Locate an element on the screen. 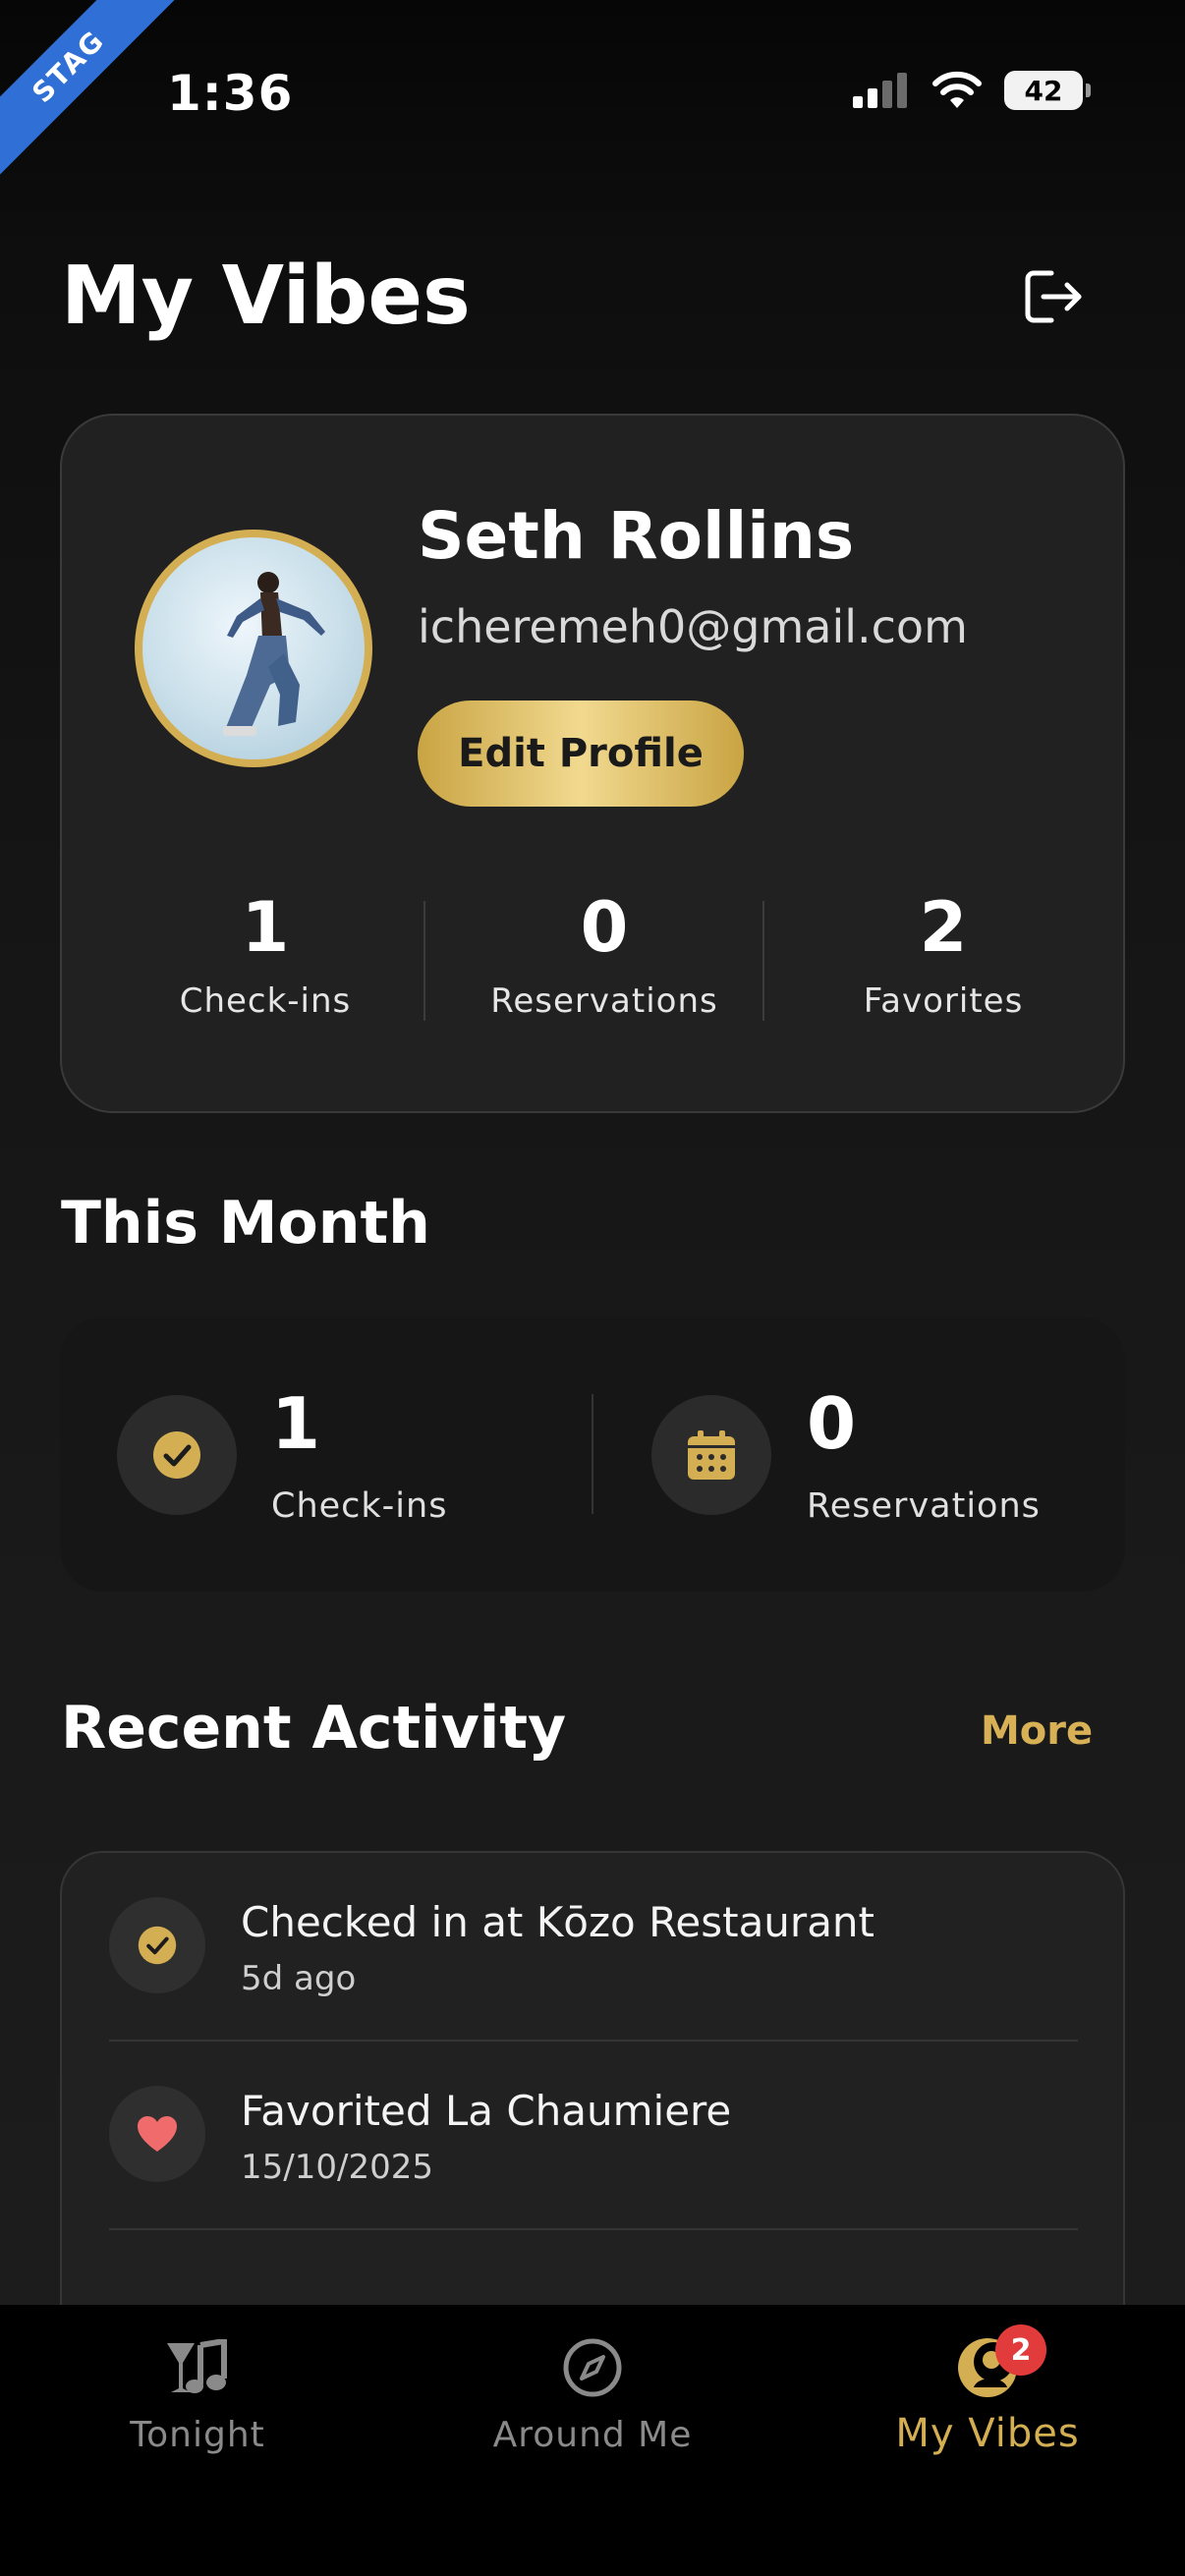 Image resolution: width=1185 pixels, height=2576 pixels. compass-icon is located at coordinates (592, 2367).